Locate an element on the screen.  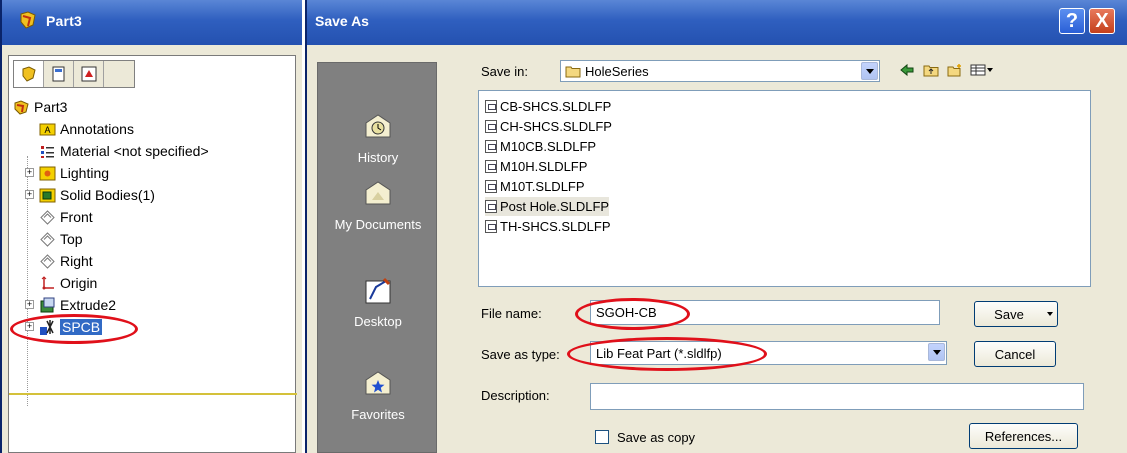
tree-item-annotations: A Annotations is located at coordinates (86, 129).